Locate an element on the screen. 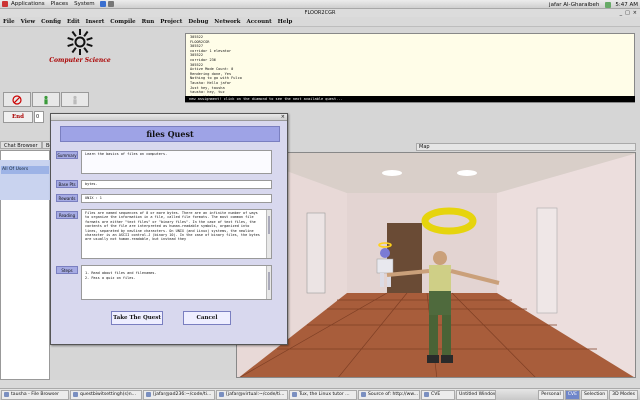  rewards-label: Rewards is located at coordinates (67, 198).